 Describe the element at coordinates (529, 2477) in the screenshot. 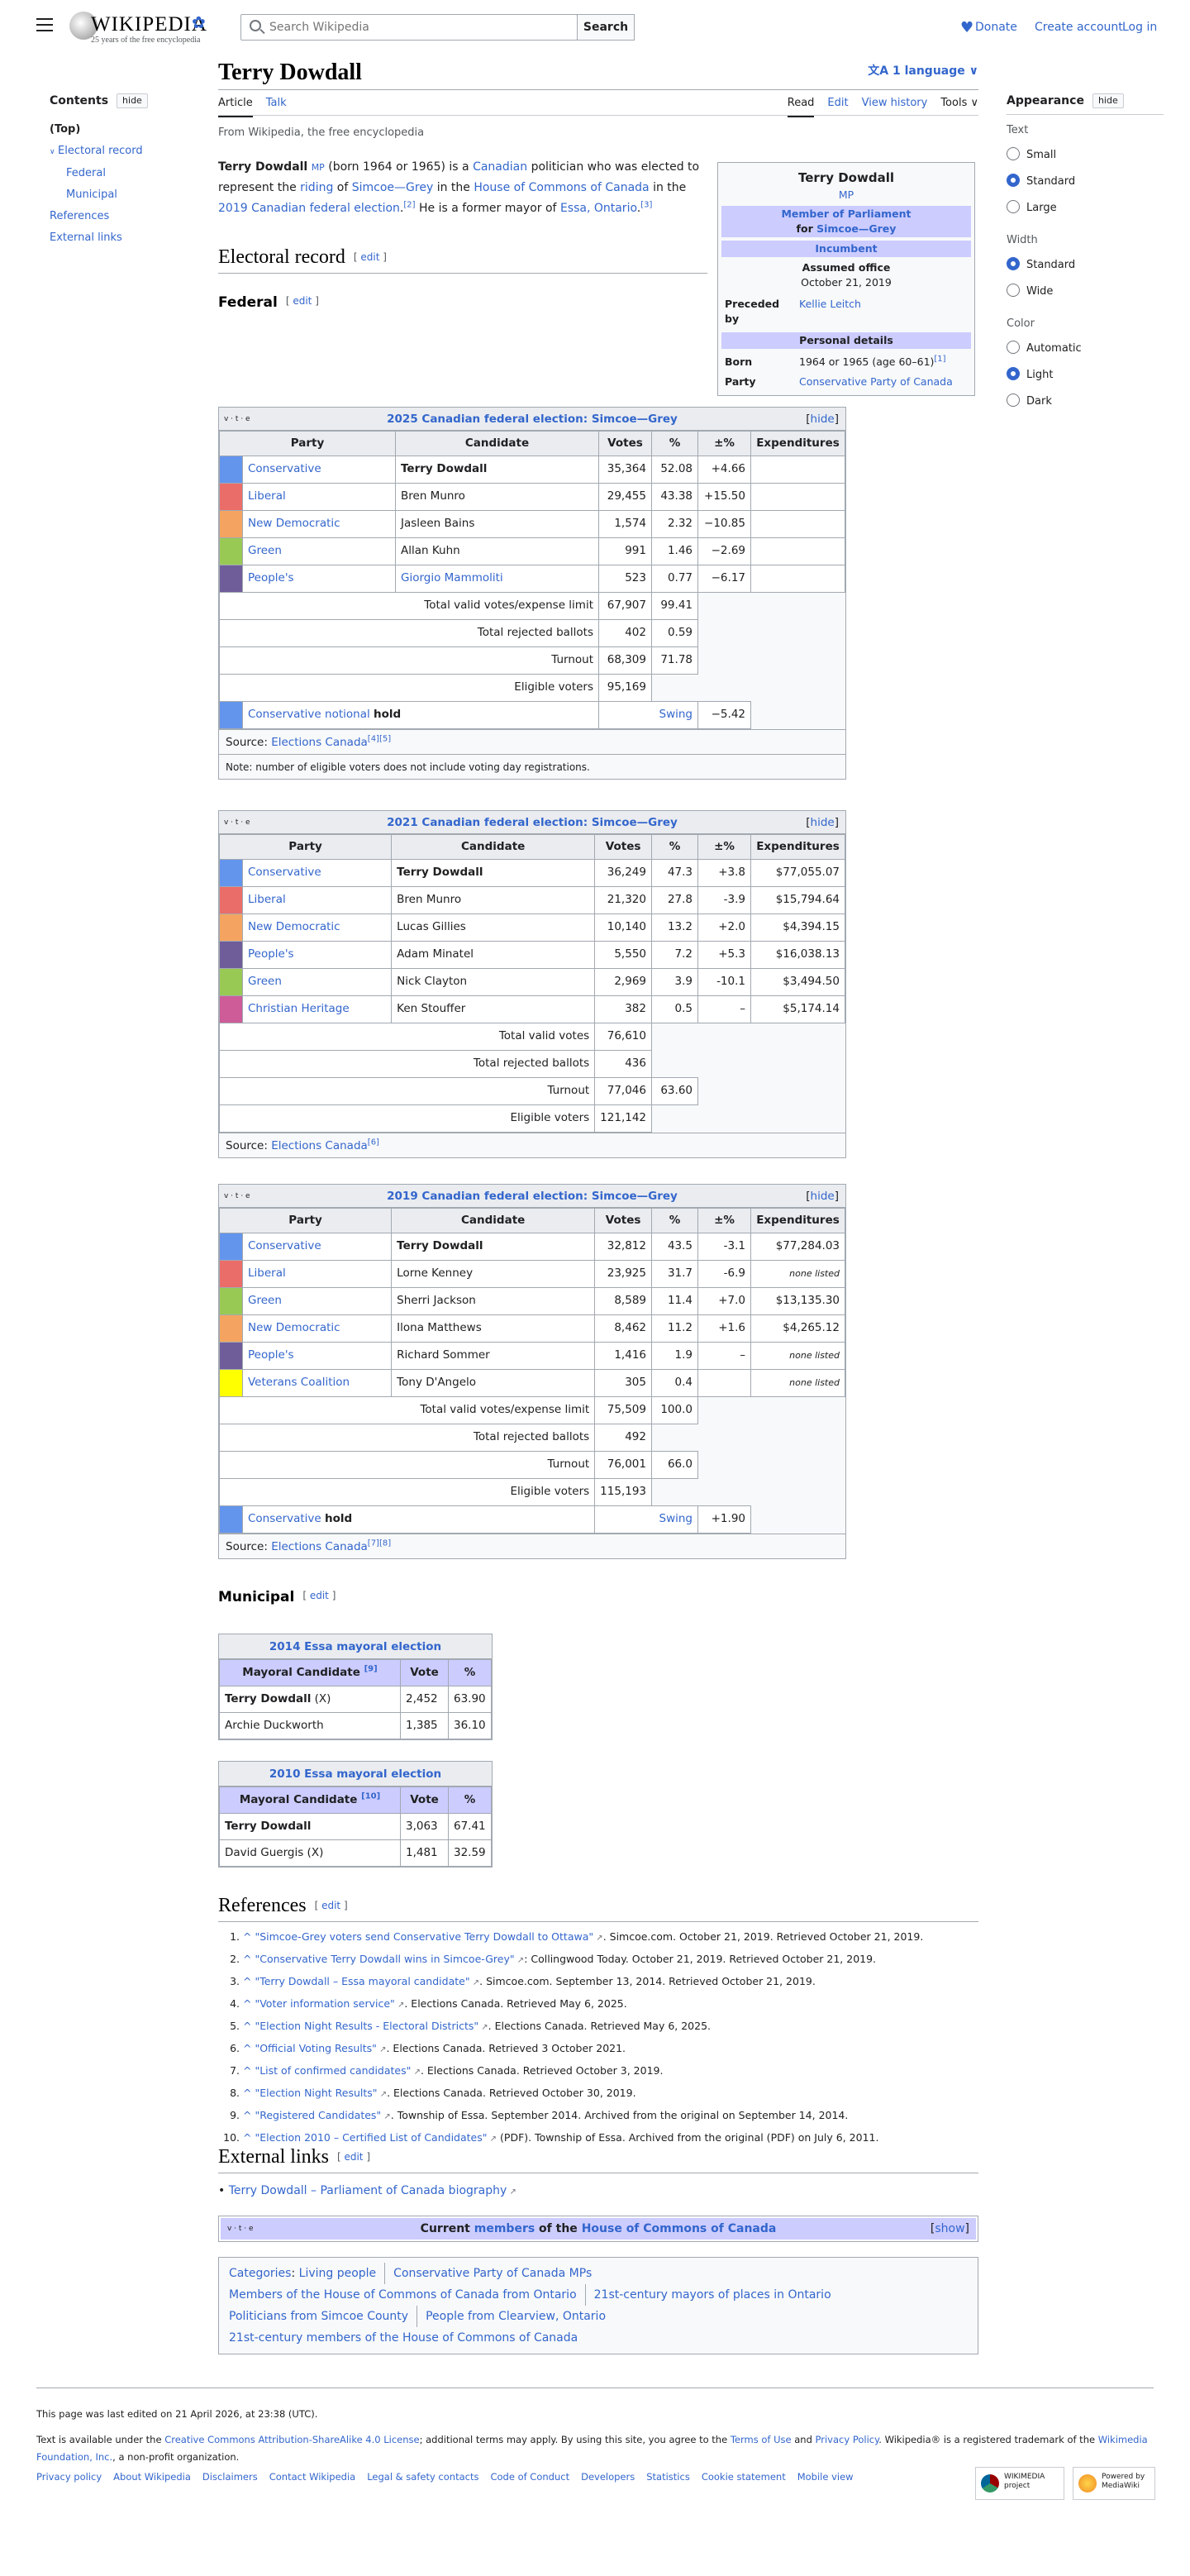

I see `footer-link: Code of Conduct` at that location.